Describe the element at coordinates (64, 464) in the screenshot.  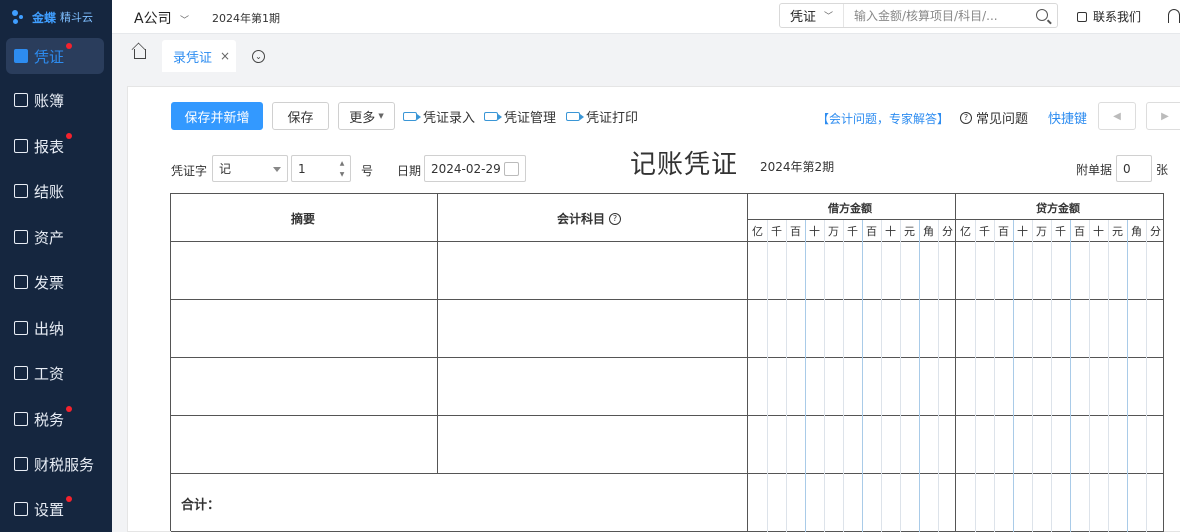
I see `sidebar-item-label: 财税服务` at that location.